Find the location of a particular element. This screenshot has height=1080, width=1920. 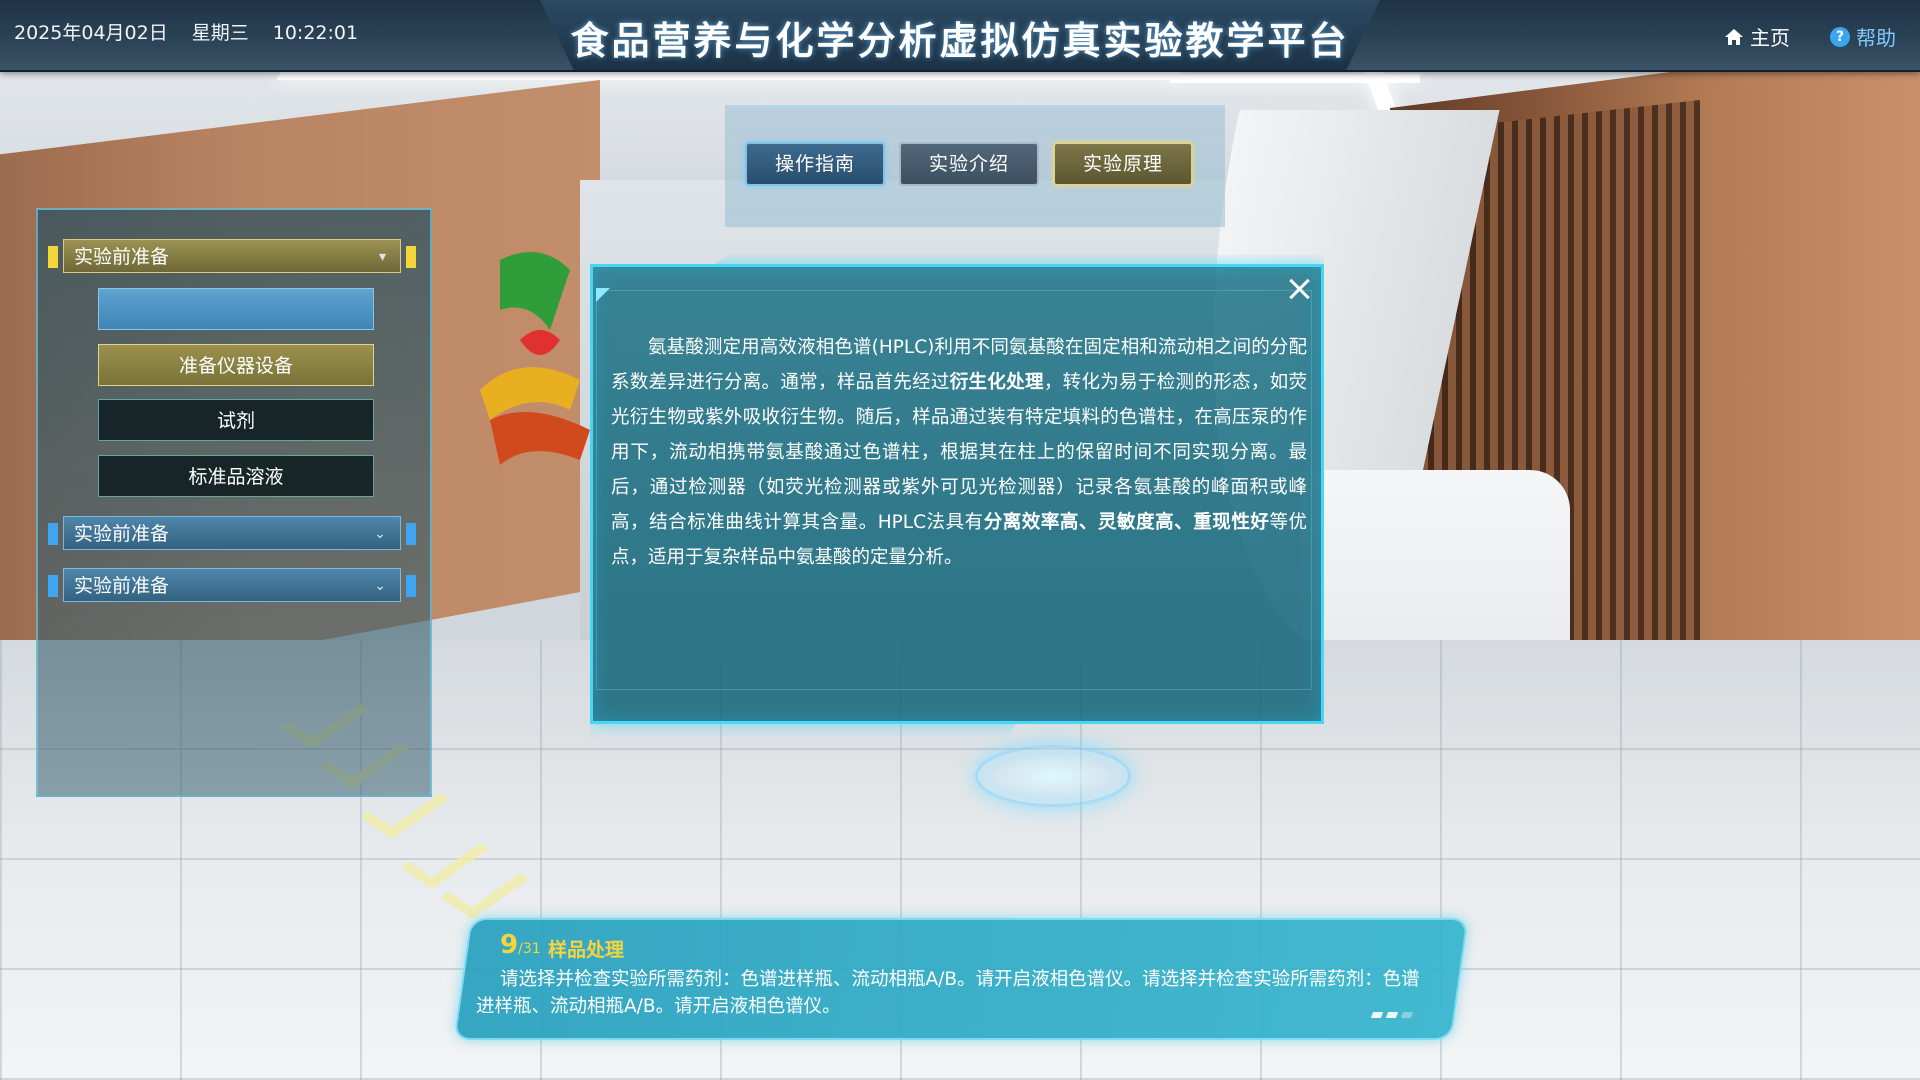

principle-text-emphasis: 衍生化处理 is located at coordinates (996, 382).